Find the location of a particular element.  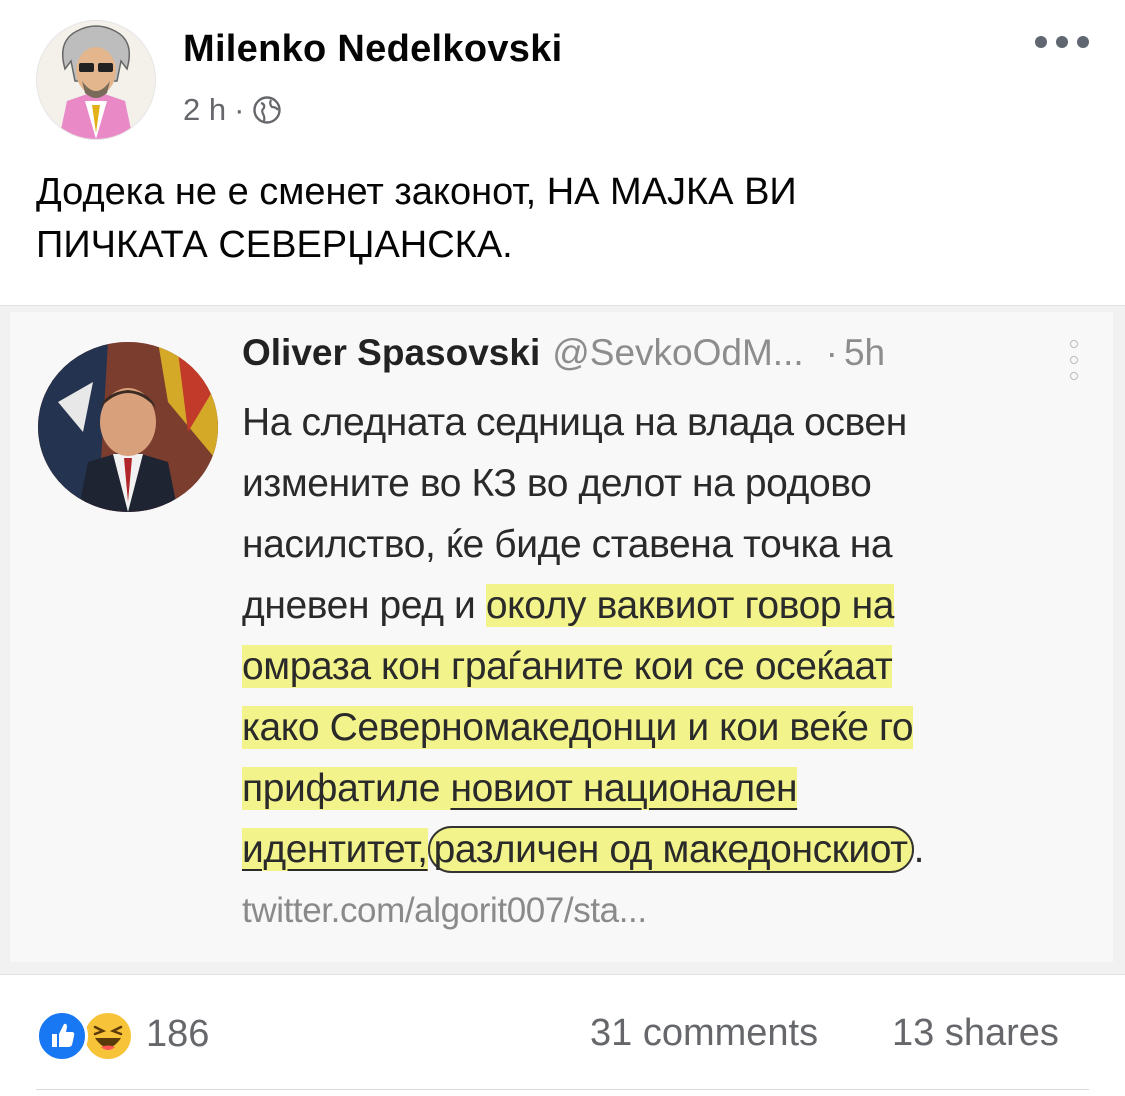

author-avatar is located at coordinates (96, 80).